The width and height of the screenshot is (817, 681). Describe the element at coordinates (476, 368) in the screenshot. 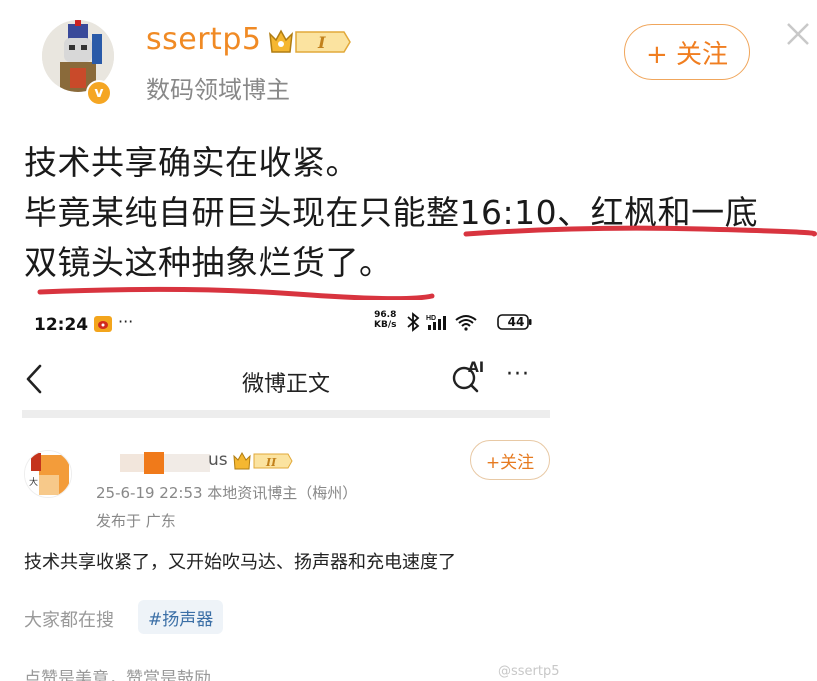

I see `ai-label: AI` at that location.